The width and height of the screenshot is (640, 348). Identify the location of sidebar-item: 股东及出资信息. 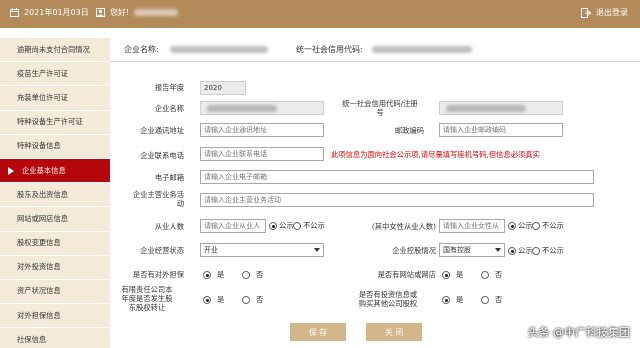
(55, 195).